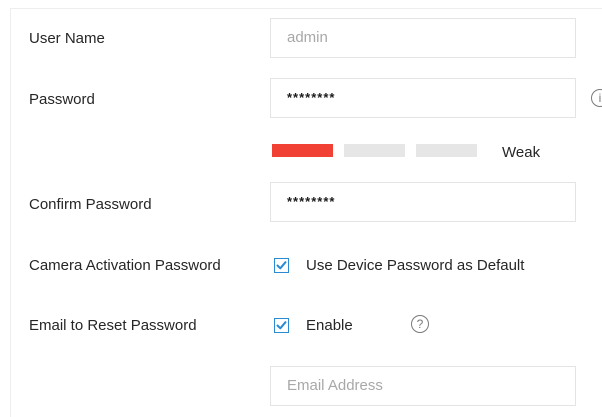  What do you see at coordinates (329, 325) in the screenshot?
I see `enable-label: Enable` at bounding box center [329, 325].